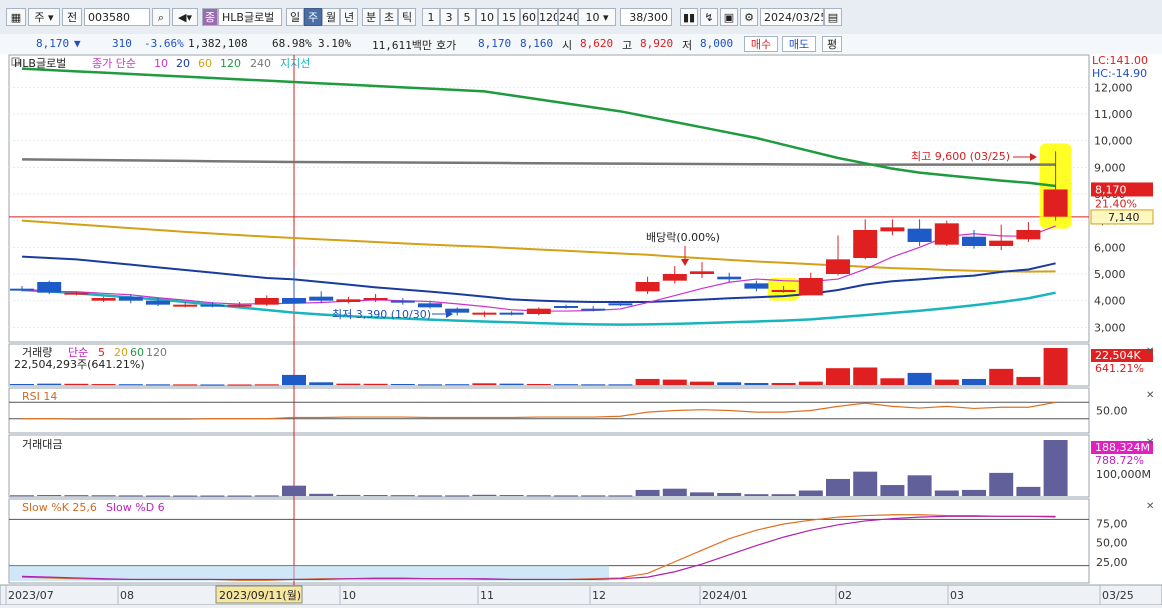 Image resolution: width=1162 pixels, height=608 pixels. Describe the element at coordinates (230, 63) in the screenshot. I see `ma-legend-item: 120` at that location.